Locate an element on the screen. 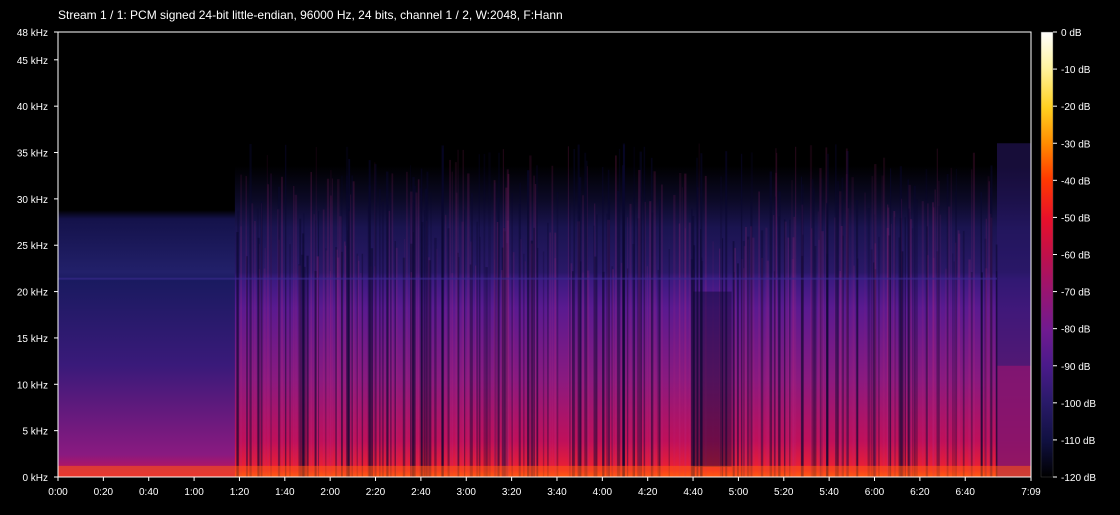 This screenshot has height=515, width=1120. y-tick-label: 45 kHz is located at coordinates (32, 61).